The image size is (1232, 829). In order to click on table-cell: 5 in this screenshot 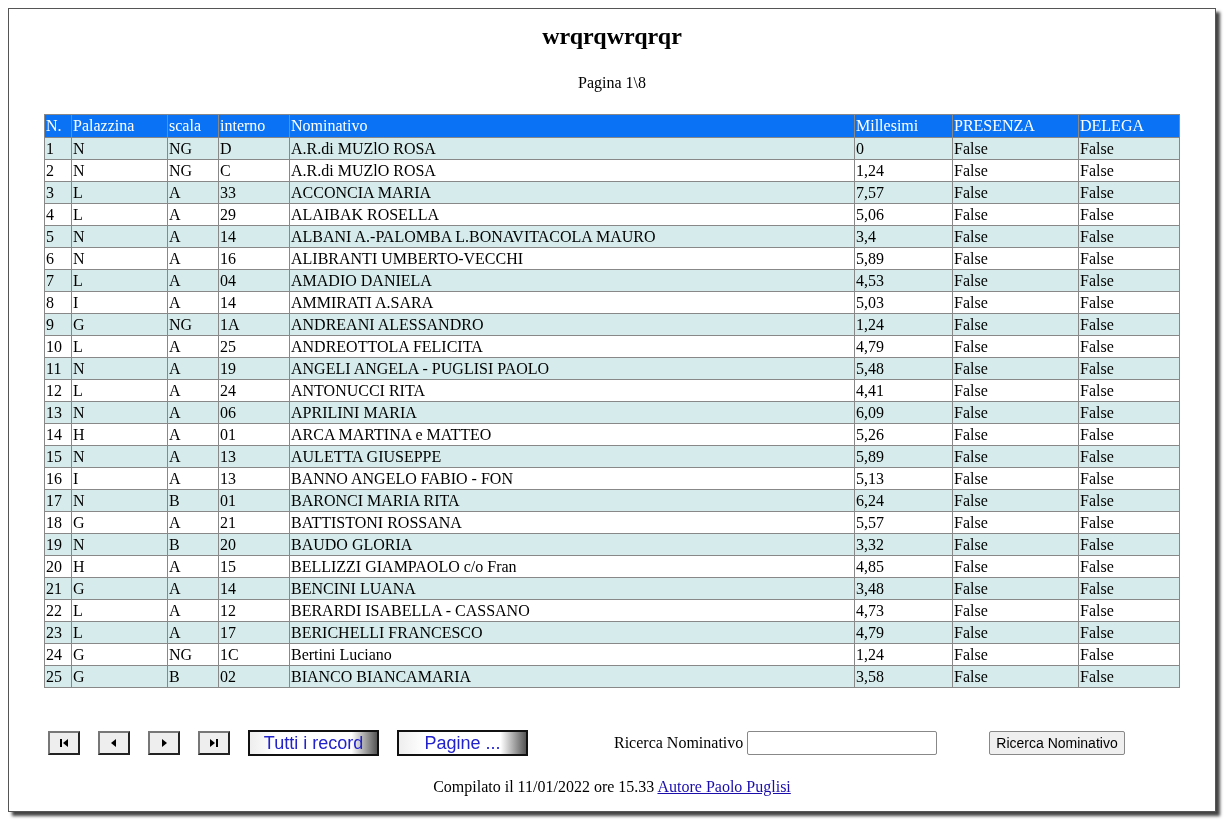, I will do `click(58, 236)`.